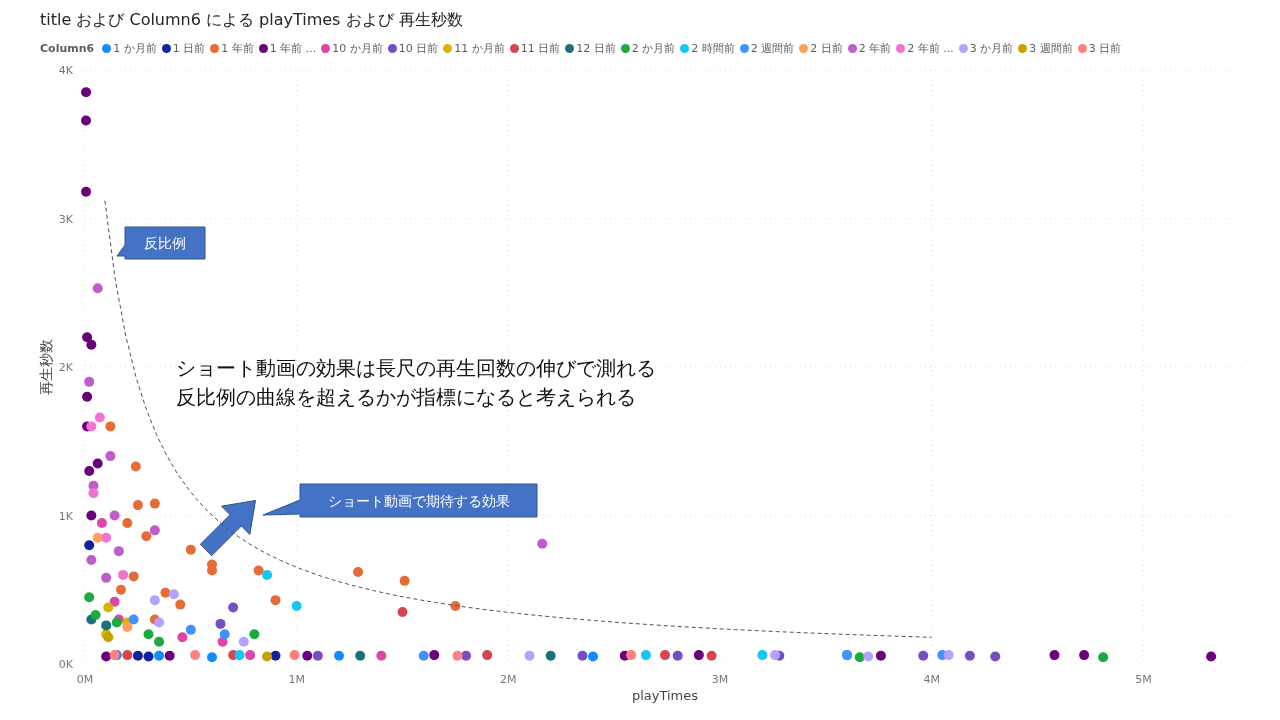 Image resolution: width=1280 pixels, height=720 pixels. I want to click on legend-label: 2 年前, so click(875, 48).